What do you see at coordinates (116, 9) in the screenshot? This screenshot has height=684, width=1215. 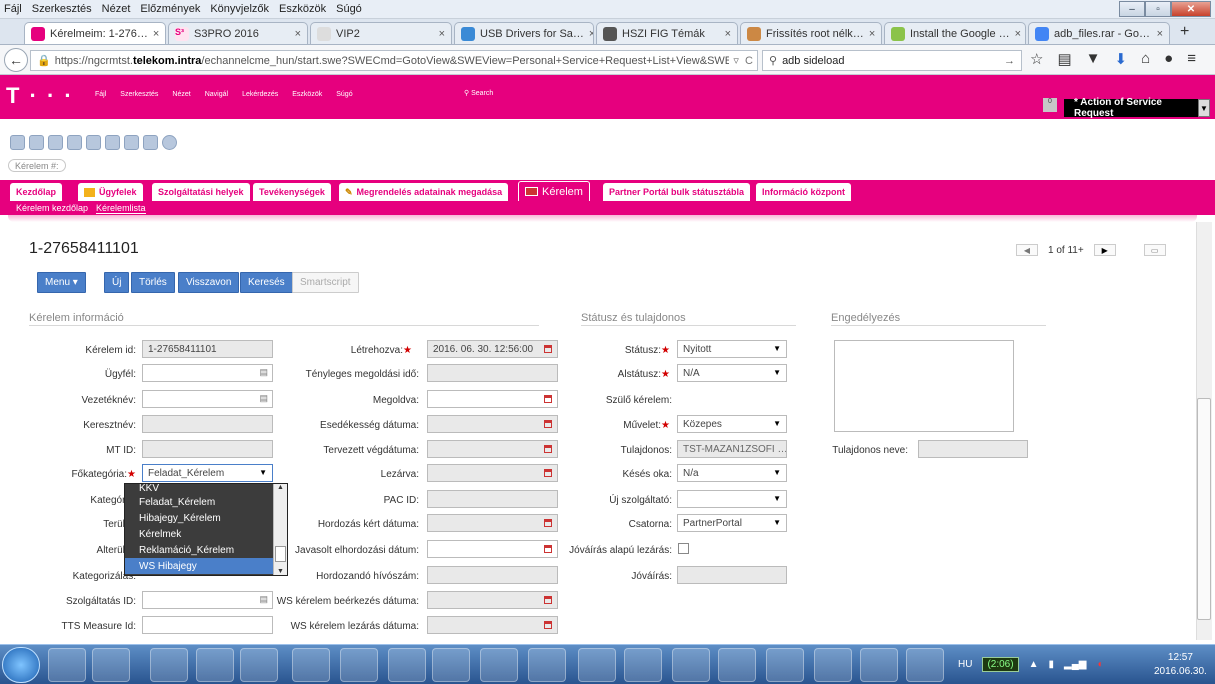 I see `menu-view: Nézet` at bounding box center [116, 9].